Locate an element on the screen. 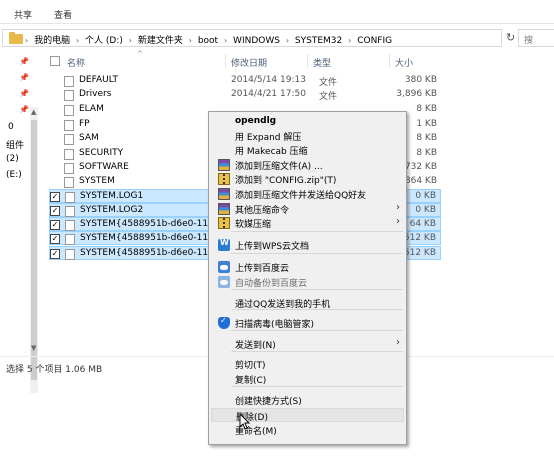  column-header-name: 名称 is located at coordinates (76, 62).